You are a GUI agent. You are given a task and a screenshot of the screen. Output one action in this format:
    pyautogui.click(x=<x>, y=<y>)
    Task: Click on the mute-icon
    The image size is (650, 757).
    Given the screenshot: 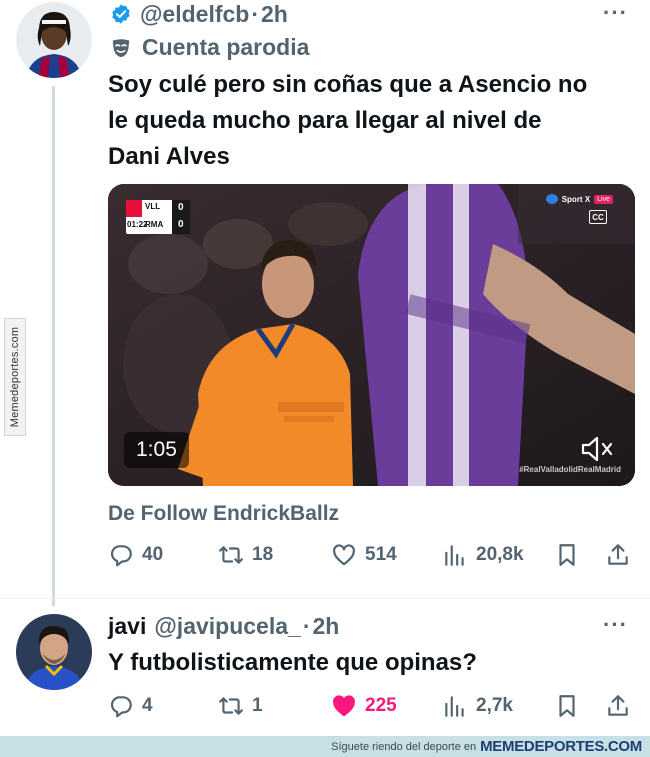 What is the action you would take?
    pyautogui.click(x=597, y=449)
    